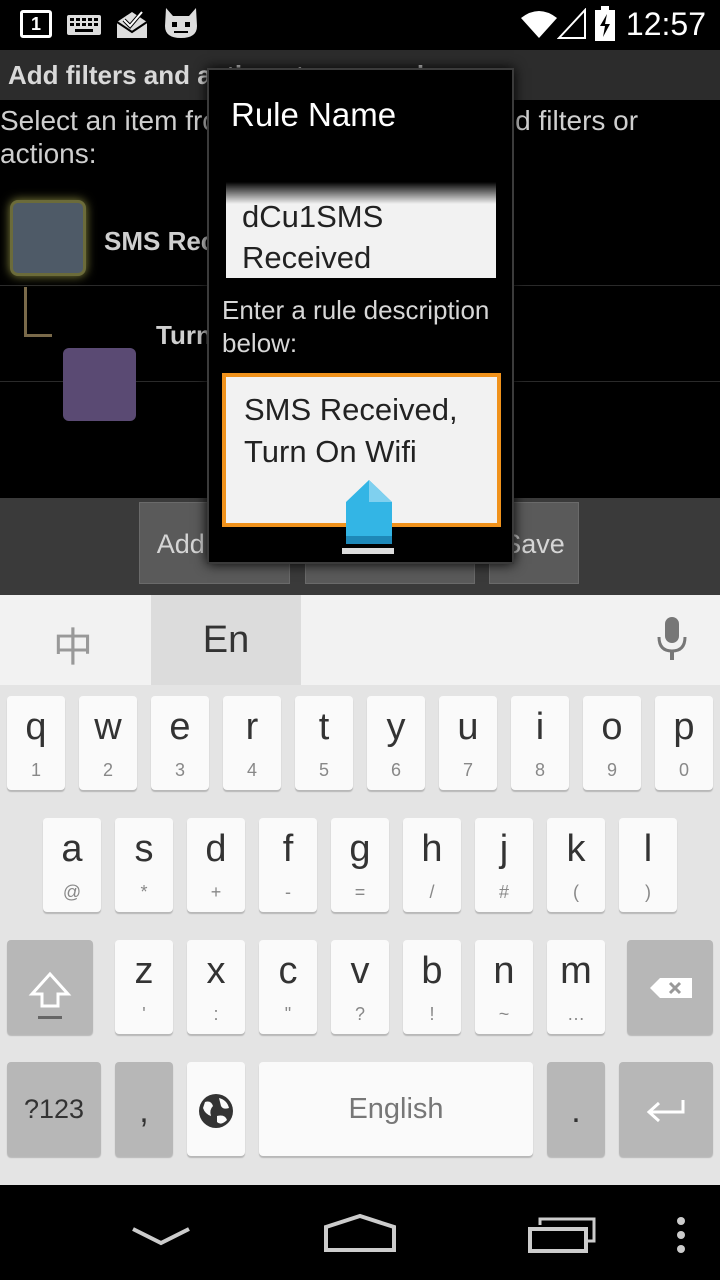  Describe the element at coordinates (468, 727) in the screenshot. I see `key-label: u` at that location.